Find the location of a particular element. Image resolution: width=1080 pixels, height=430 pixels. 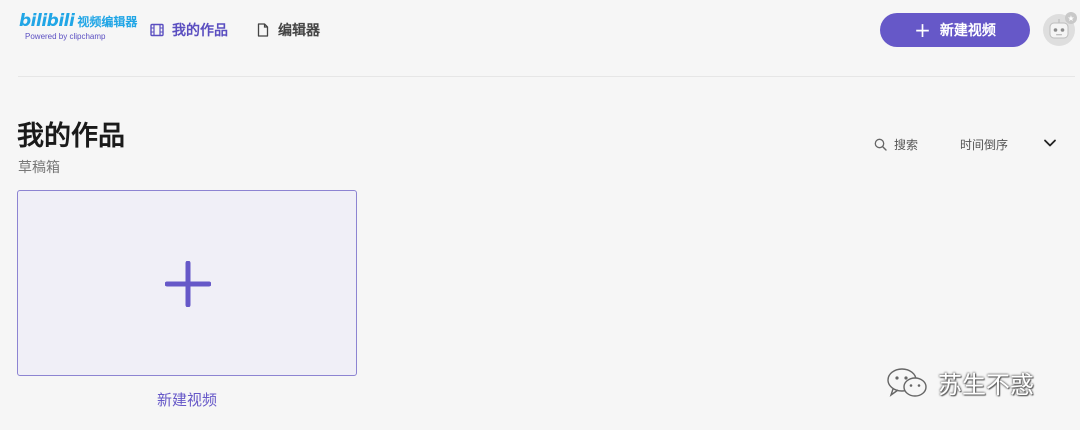

watermark-text: 苏生不惑 is located at coordinates (986, 385).